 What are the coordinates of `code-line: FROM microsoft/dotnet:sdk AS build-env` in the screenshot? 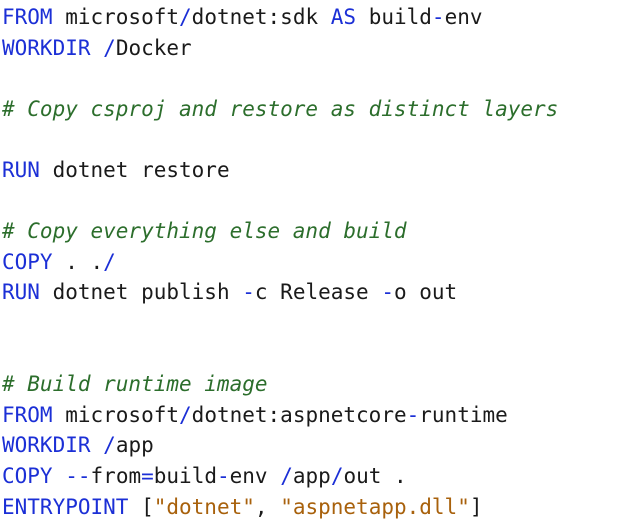 It's located at (321, 17).